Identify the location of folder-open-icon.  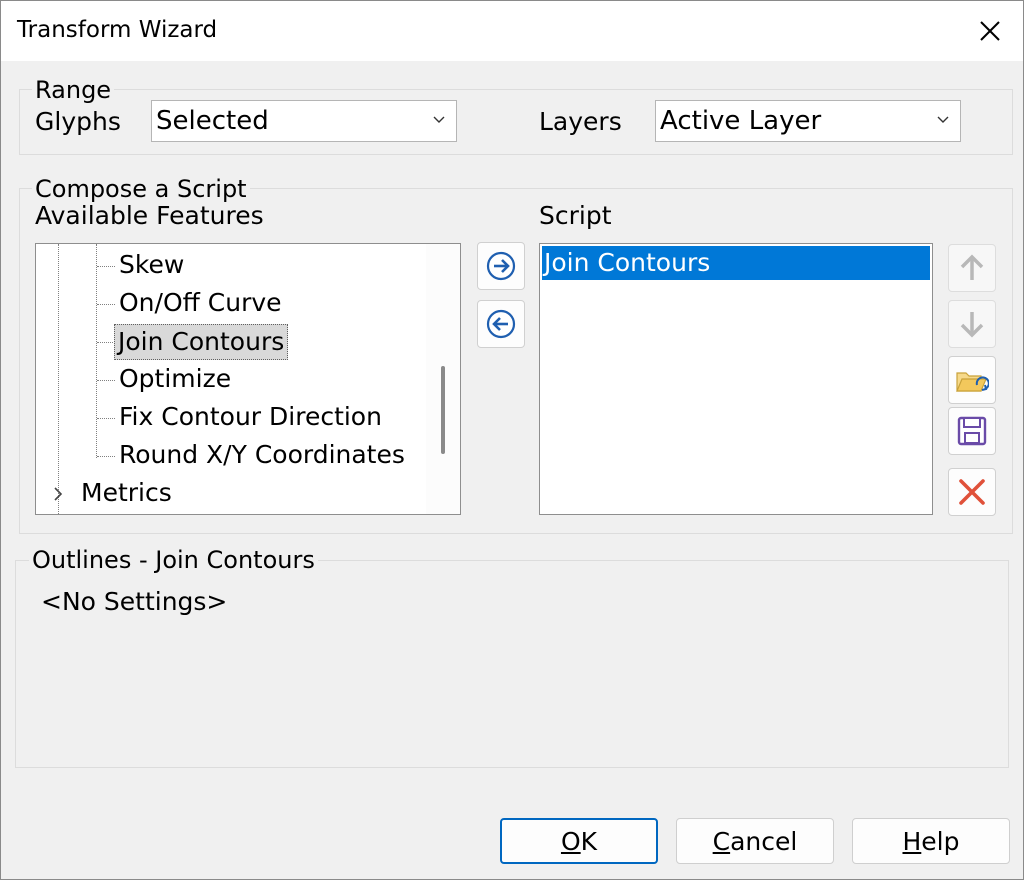
(972, 382).